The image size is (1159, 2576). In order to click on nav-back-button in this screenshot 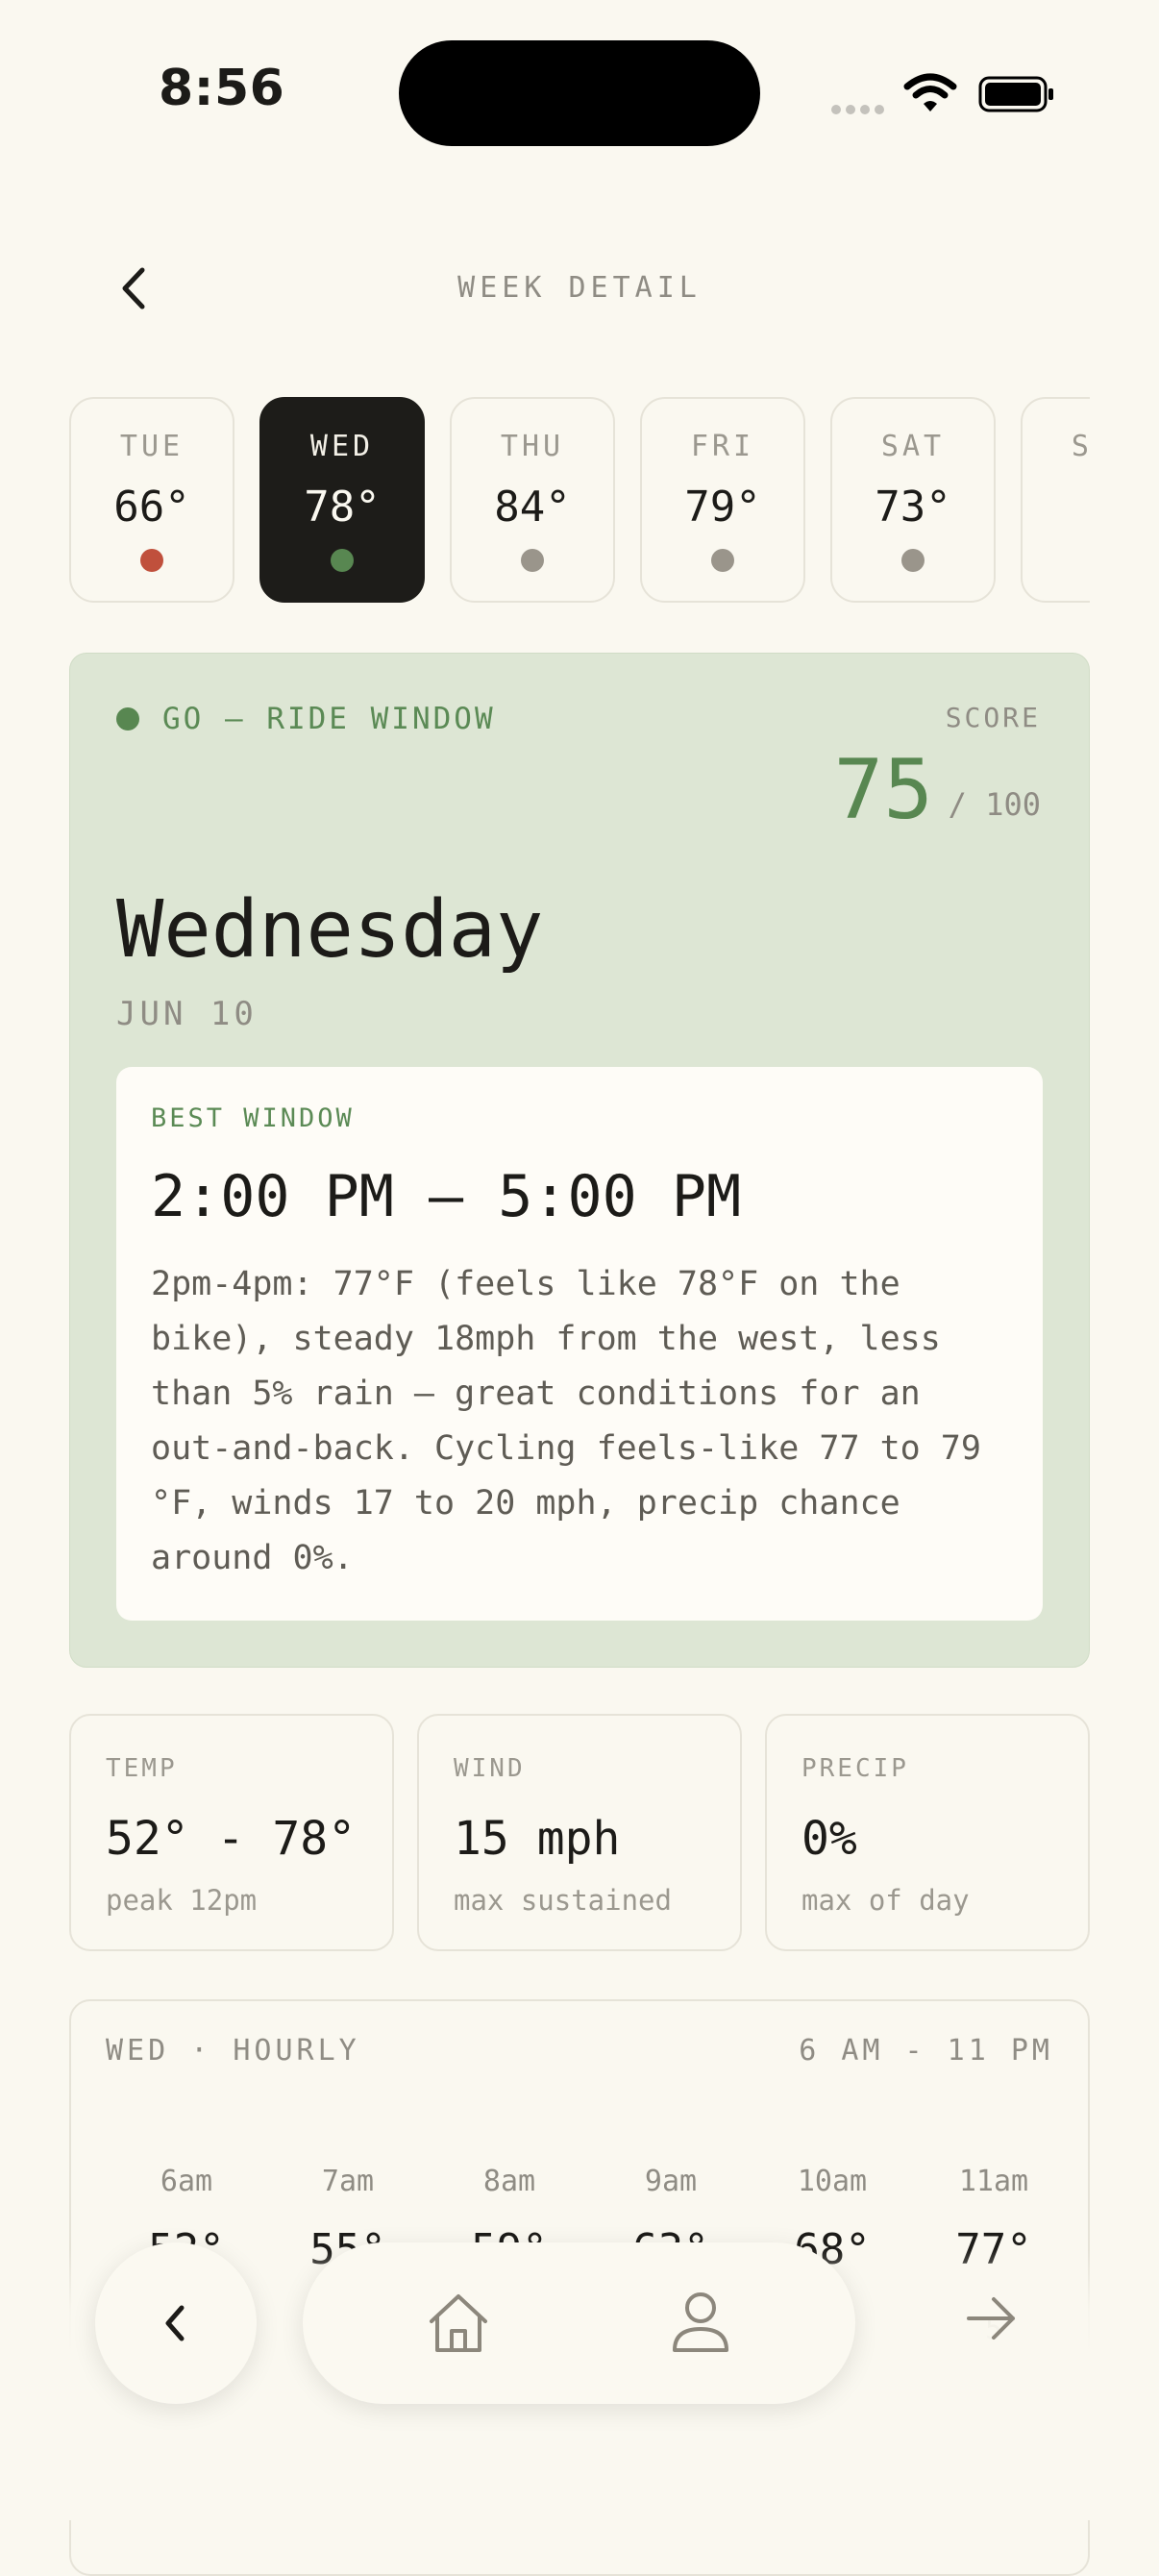, I will do `click(176, 2323)`.